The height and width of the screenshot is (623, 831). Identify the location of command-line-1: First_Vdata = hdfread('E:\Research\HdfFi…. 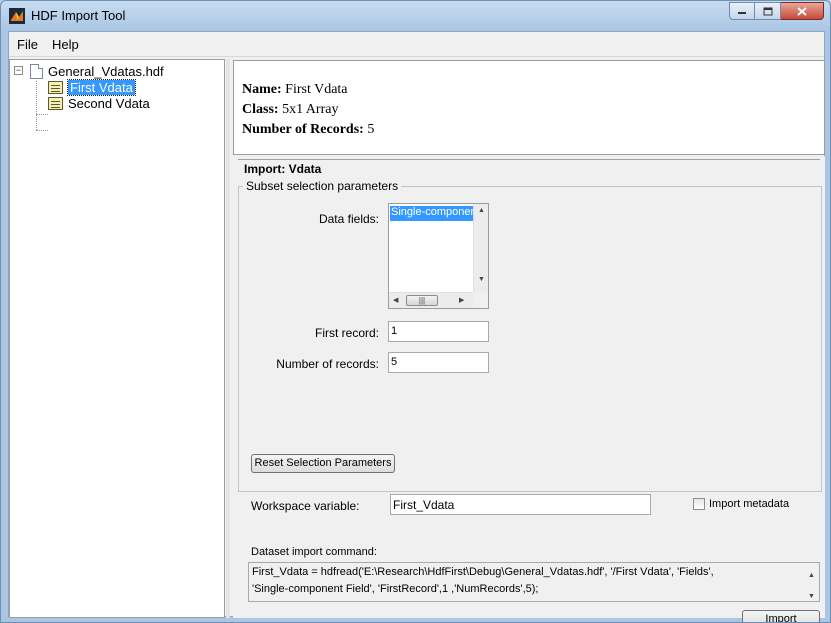
(483, 572).